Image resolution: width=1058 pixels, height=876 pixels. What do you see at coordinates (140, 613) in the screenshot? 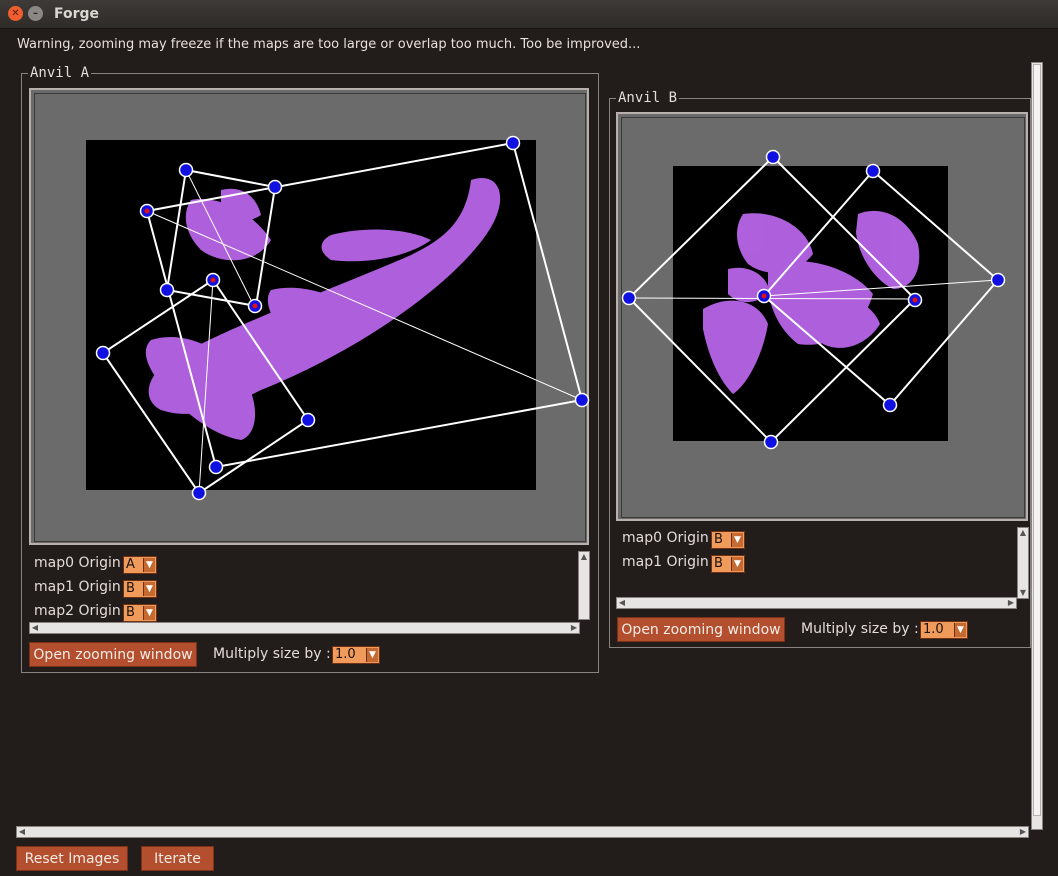
I see `anvil-a-map2-origin-select: B ▼` at bounding box center [140, 613].